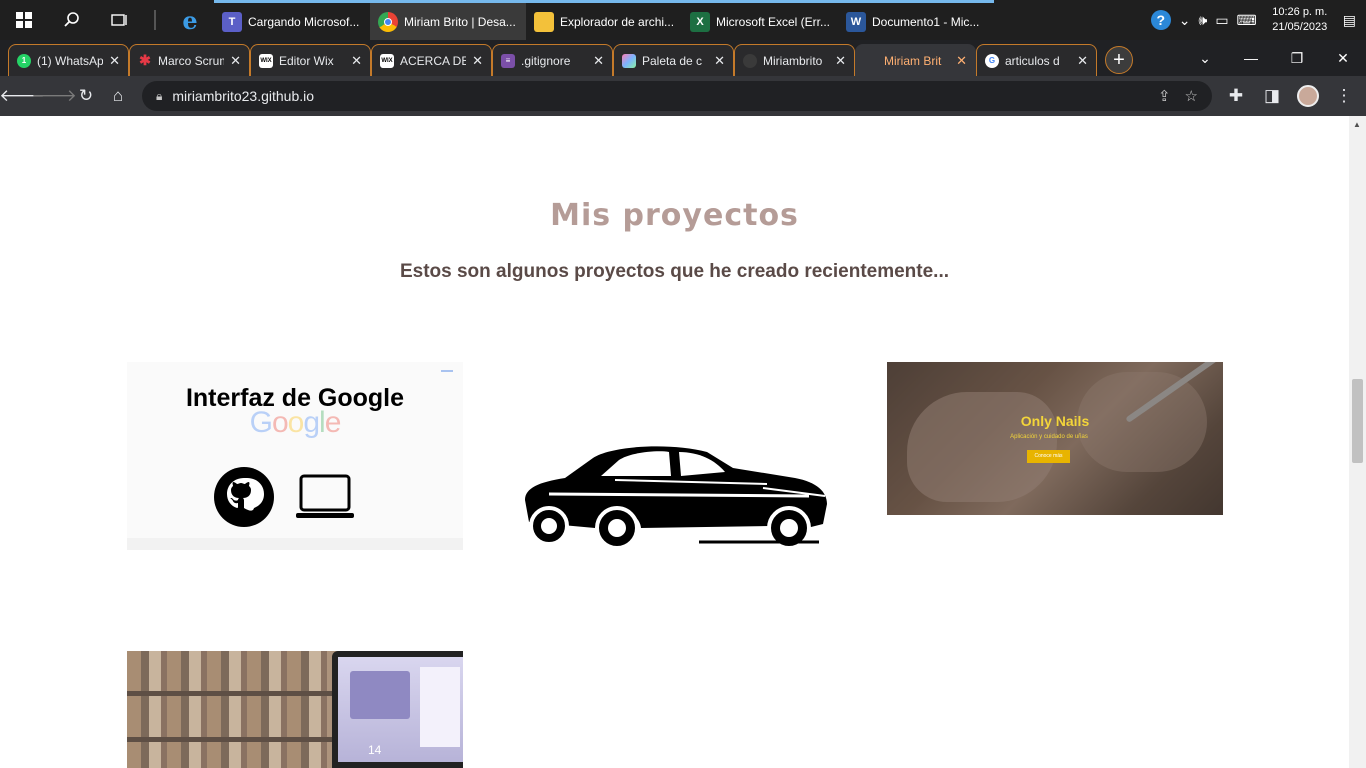  I want to click on url-text: miriambrito23.github.io, so click(243, 96).